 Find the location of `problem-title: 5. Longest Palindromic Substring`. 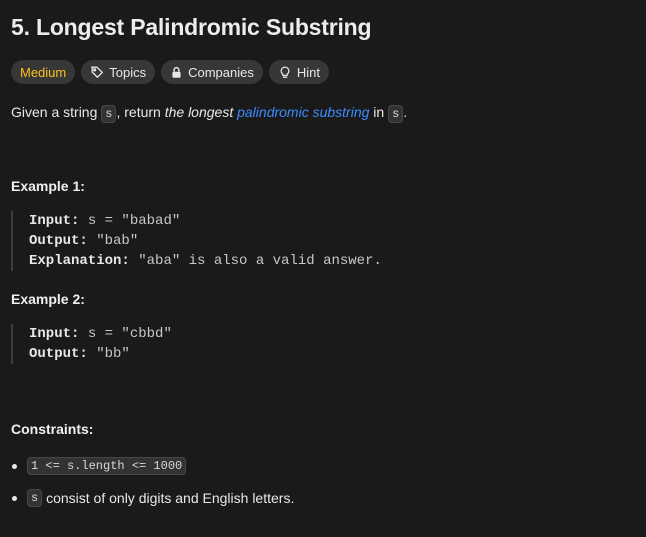

problem-title: 5. Longest Palindromic Substring is located at coordinates (191, 27).